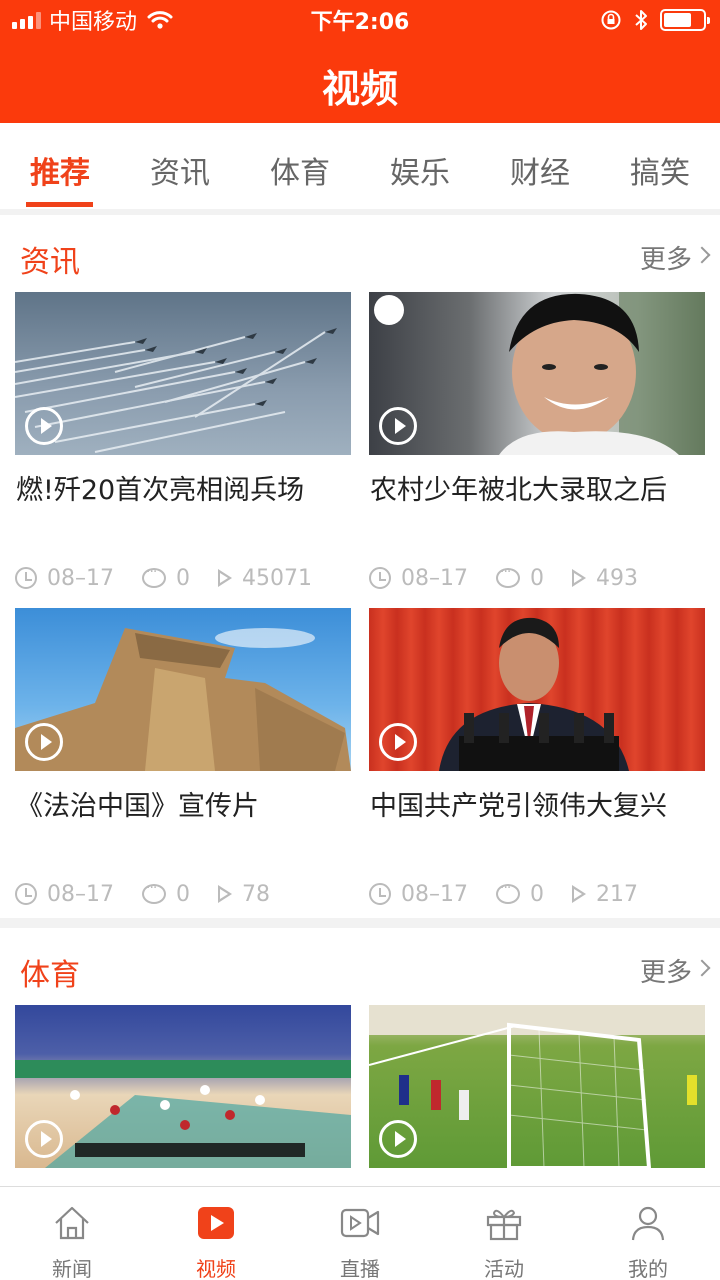  I want to click on soccer-match-image, so click(537, 1086).